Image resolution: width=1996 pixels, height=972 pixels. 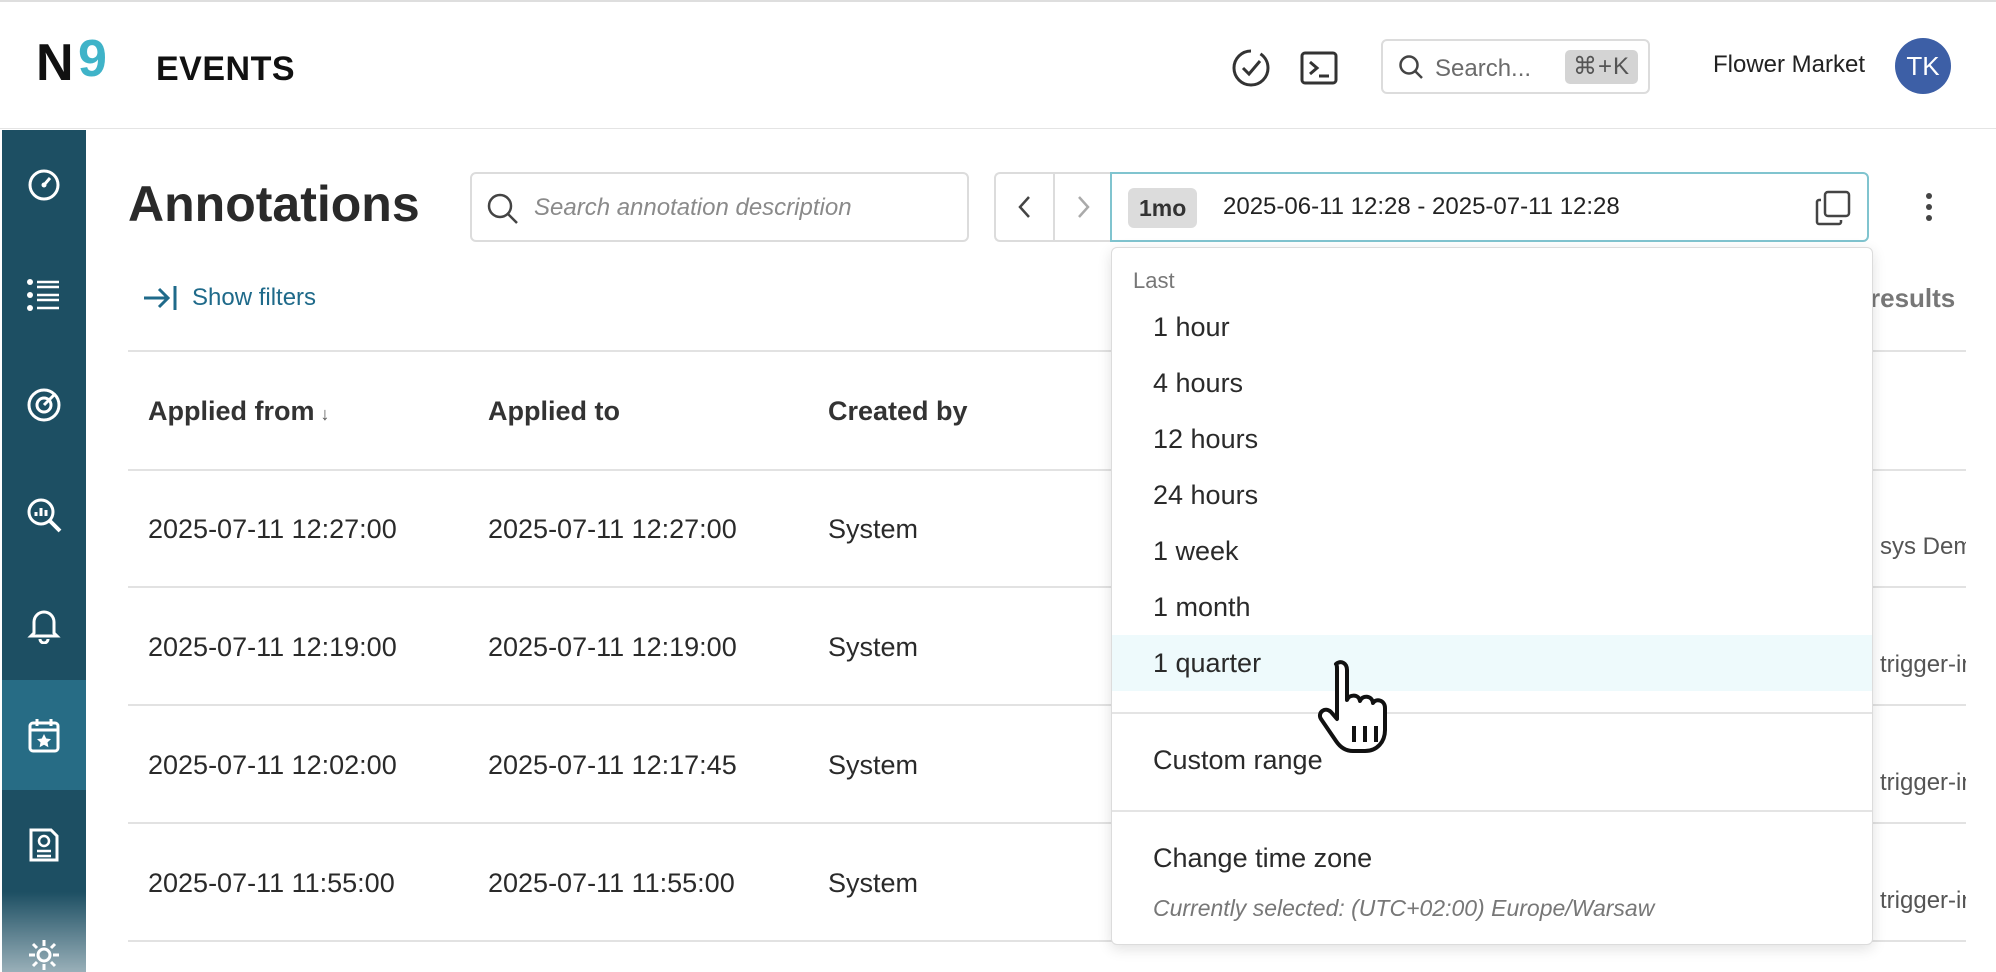 I want to click on previous-range-button, so click(x=1024, y=207).